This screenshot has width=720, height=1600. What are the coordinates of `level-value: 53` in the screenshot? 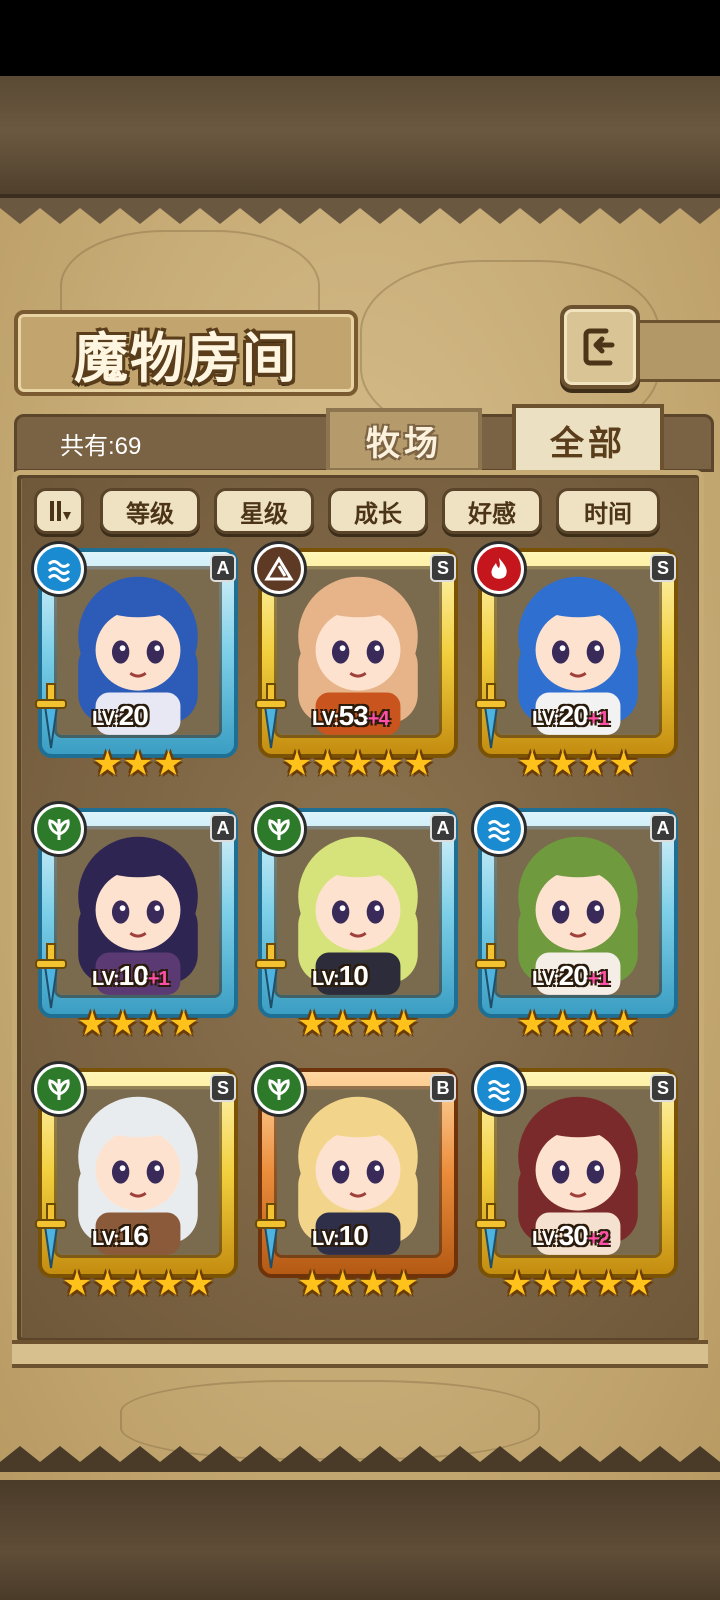 It's located at (353, 715).